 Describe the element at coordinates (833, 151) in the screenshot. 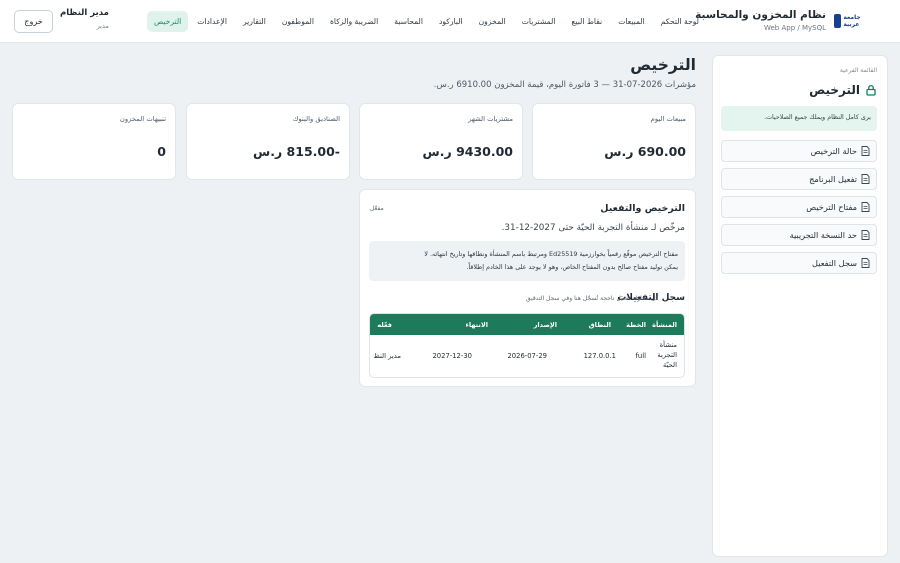

I see `sidebar-item-label: حالة الترخيص` at that location.